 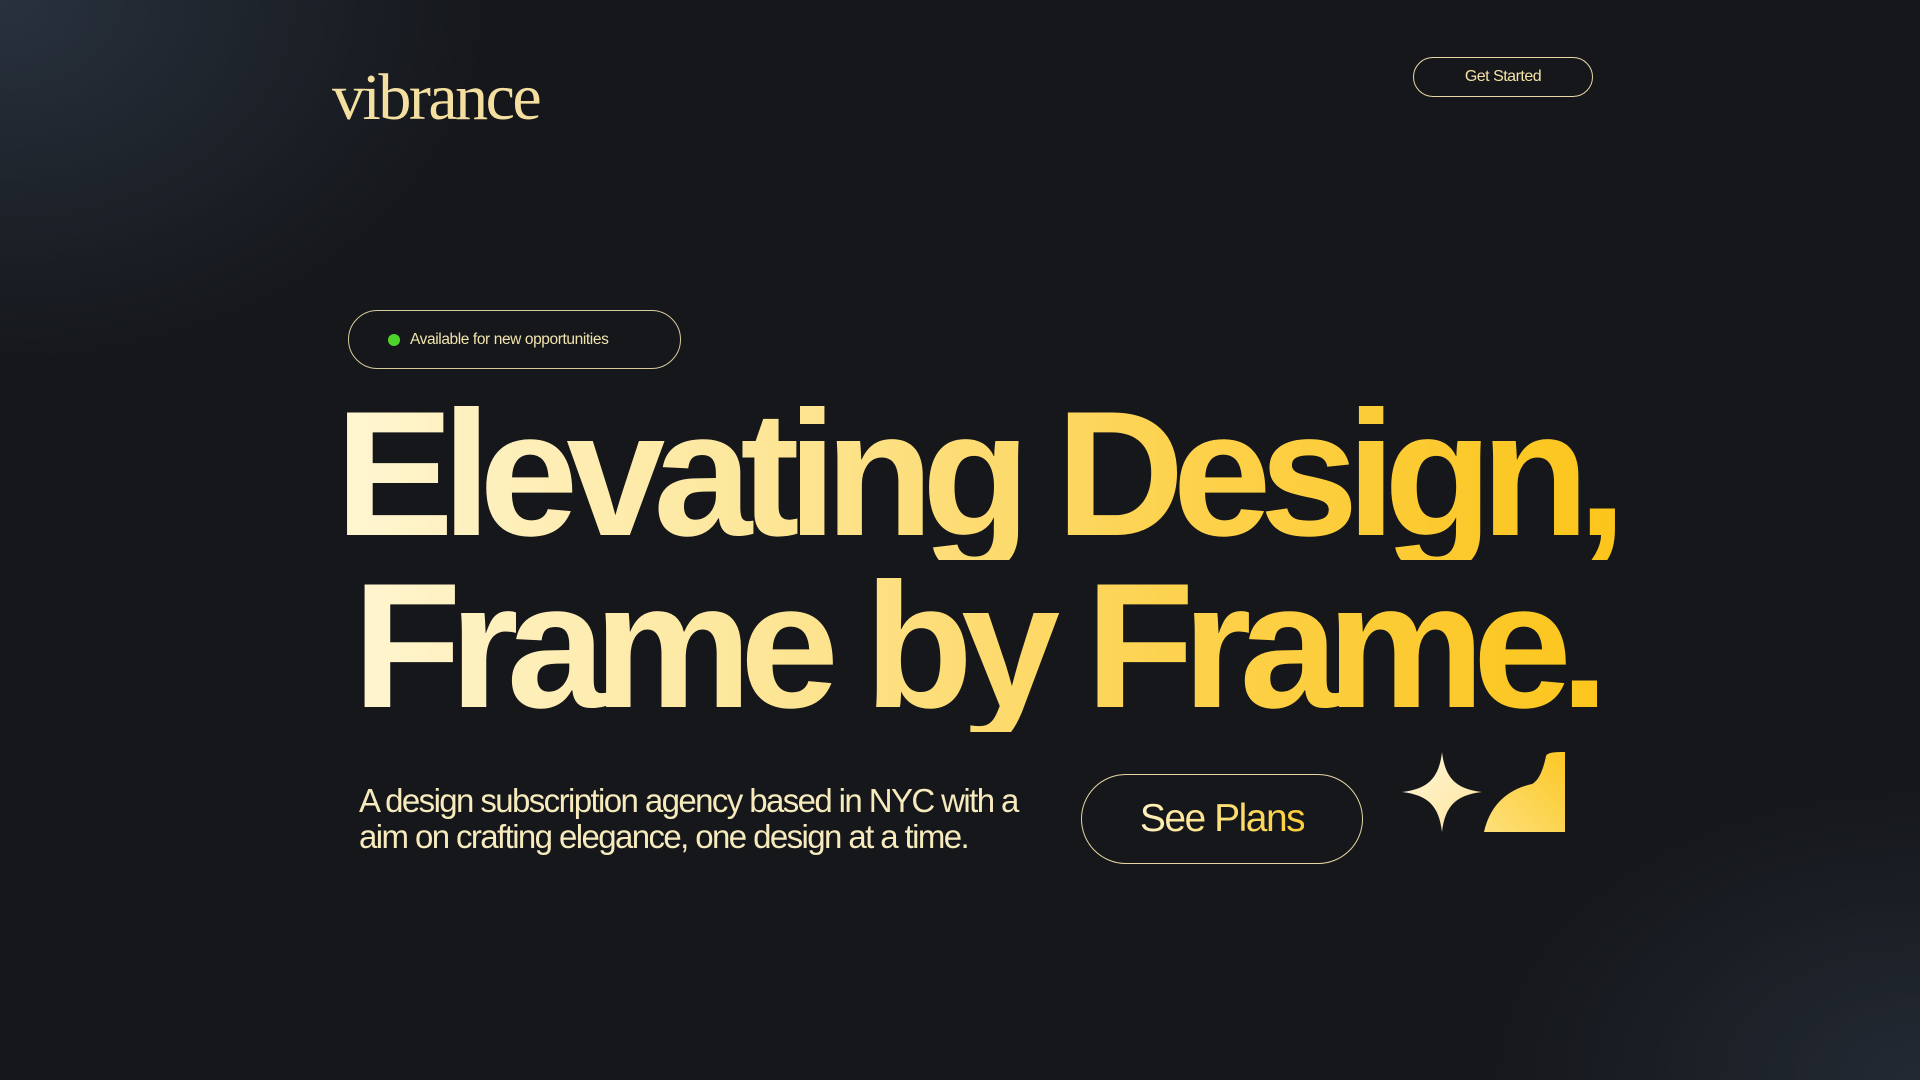 I want to click on availability-badge: Available for new opportunities, so click(x=514, y=339).